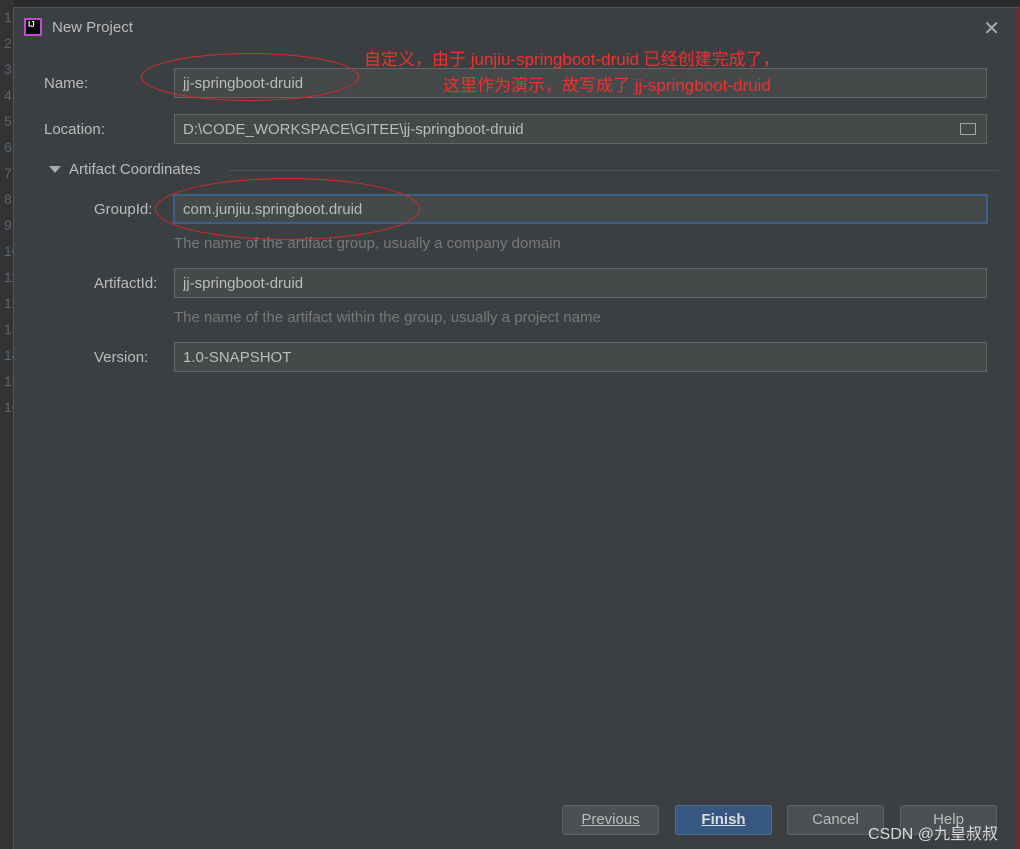 This screenshot has width=1020, height=849. I want to click on groupid-label: GroupId:, so click(123, 209).